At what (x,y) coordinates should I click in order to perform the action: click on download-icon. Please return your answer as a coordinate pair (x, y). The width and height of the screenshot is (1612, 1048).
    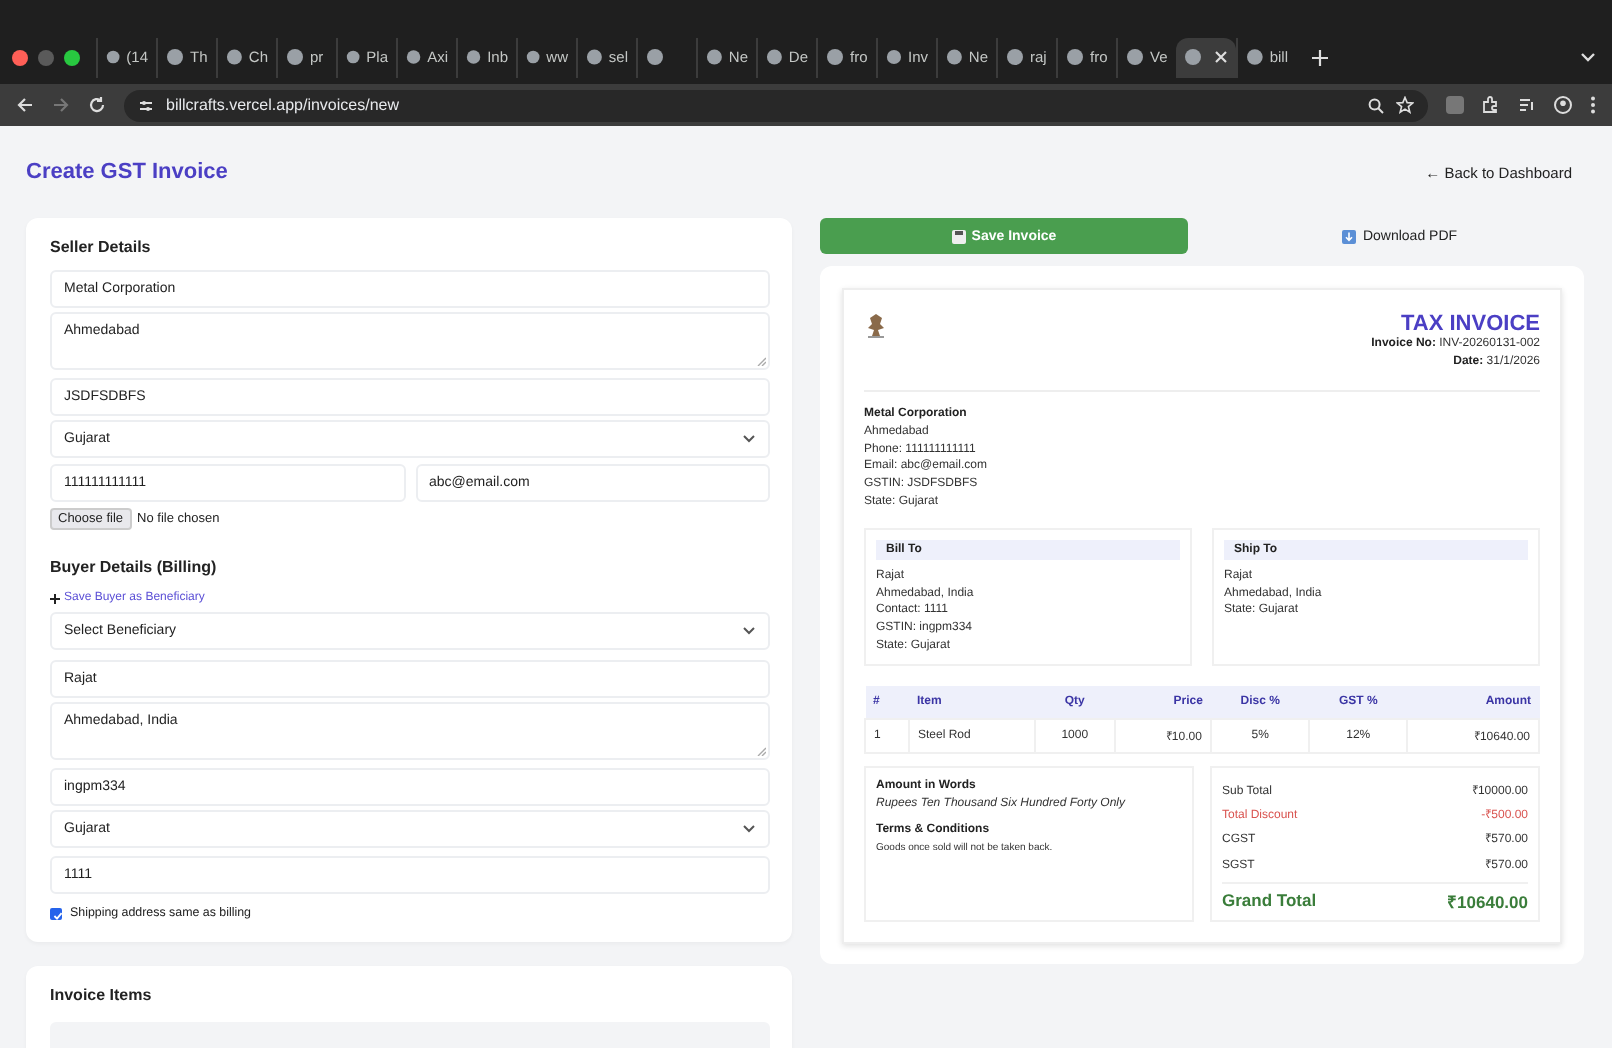
    Looking at the image, I should click on (1349, 236).